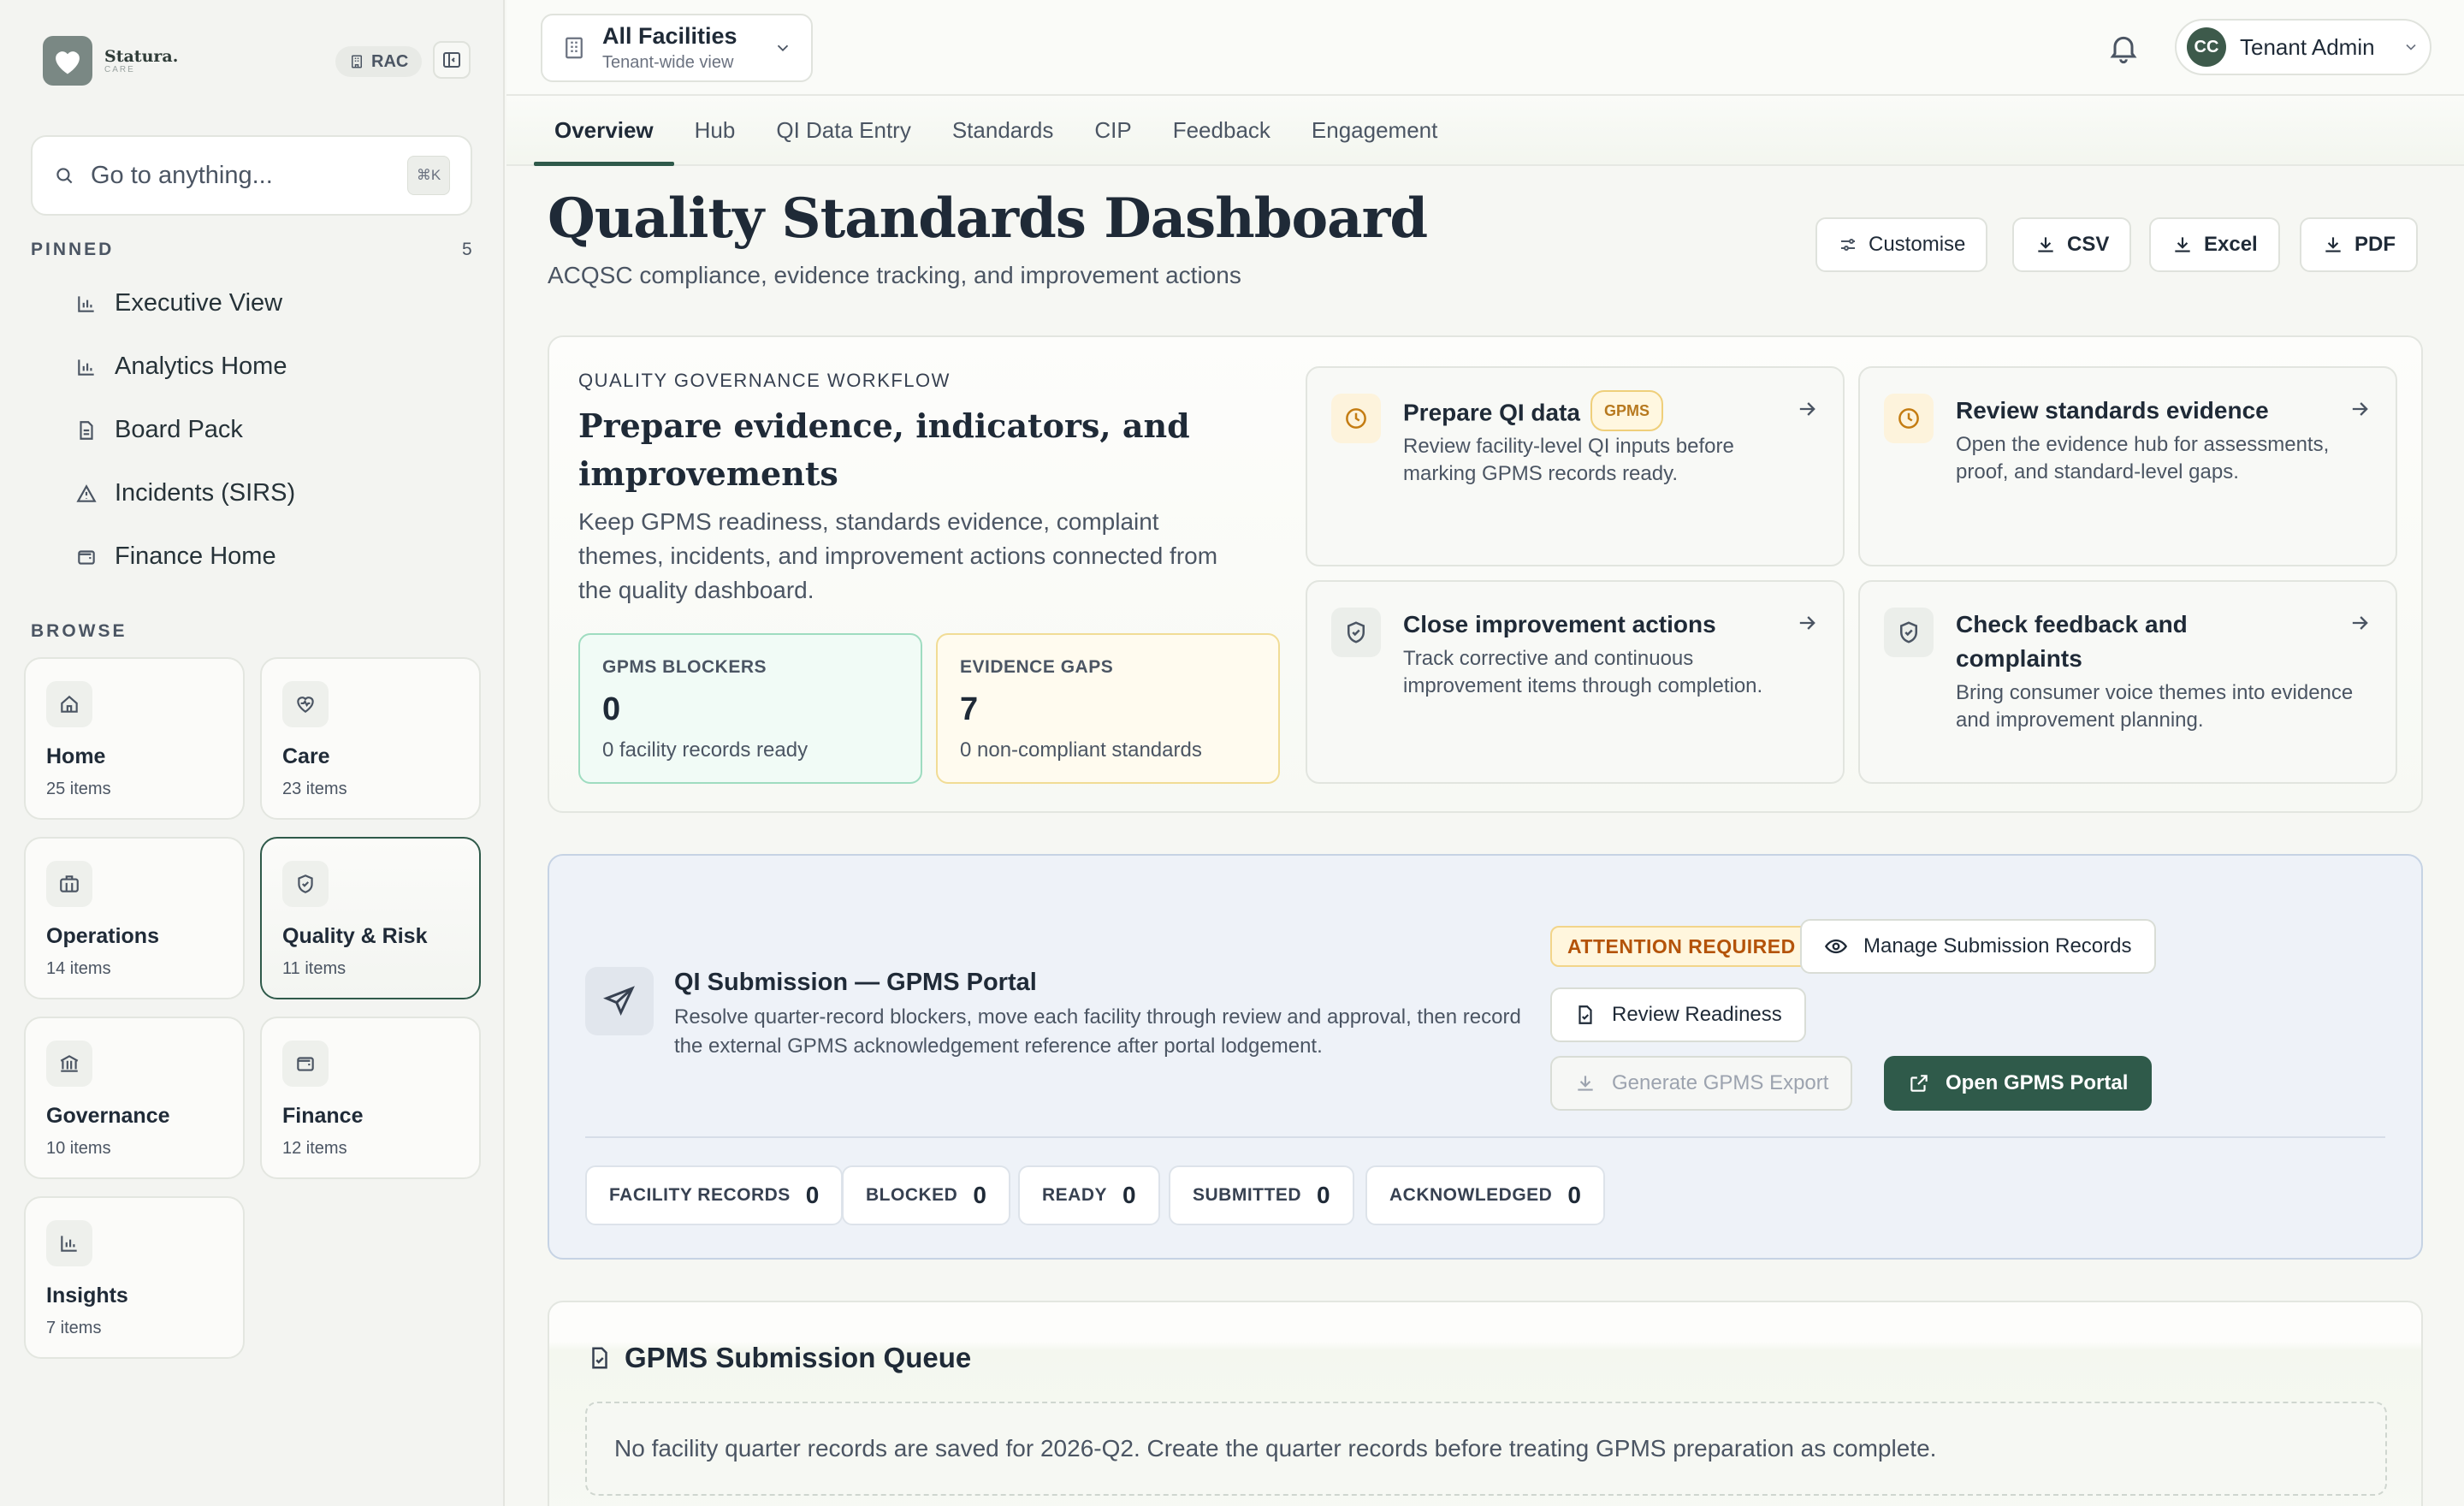  Describe the element at coordinates (179, 430) in the screenshot. I see `pinned-item-label: Board Pack` at that location.